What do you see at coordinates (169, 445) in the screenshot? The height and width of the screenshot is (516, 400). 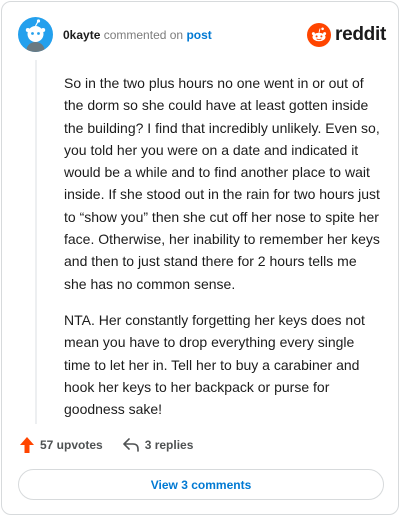 I see `reply-count: 3 replies` at bounding box center [169, 445].